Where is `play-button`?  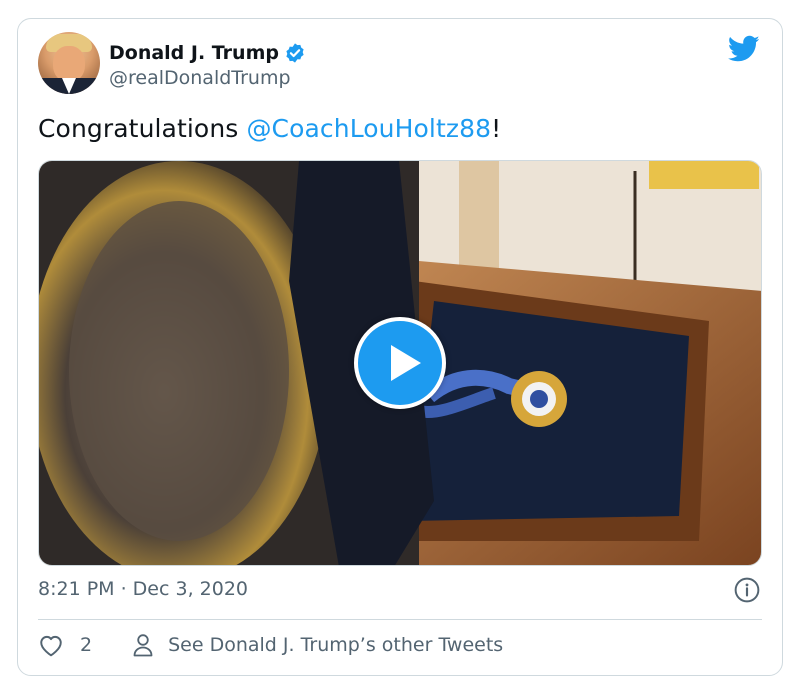
play-button is located at coordinates (400, 363).